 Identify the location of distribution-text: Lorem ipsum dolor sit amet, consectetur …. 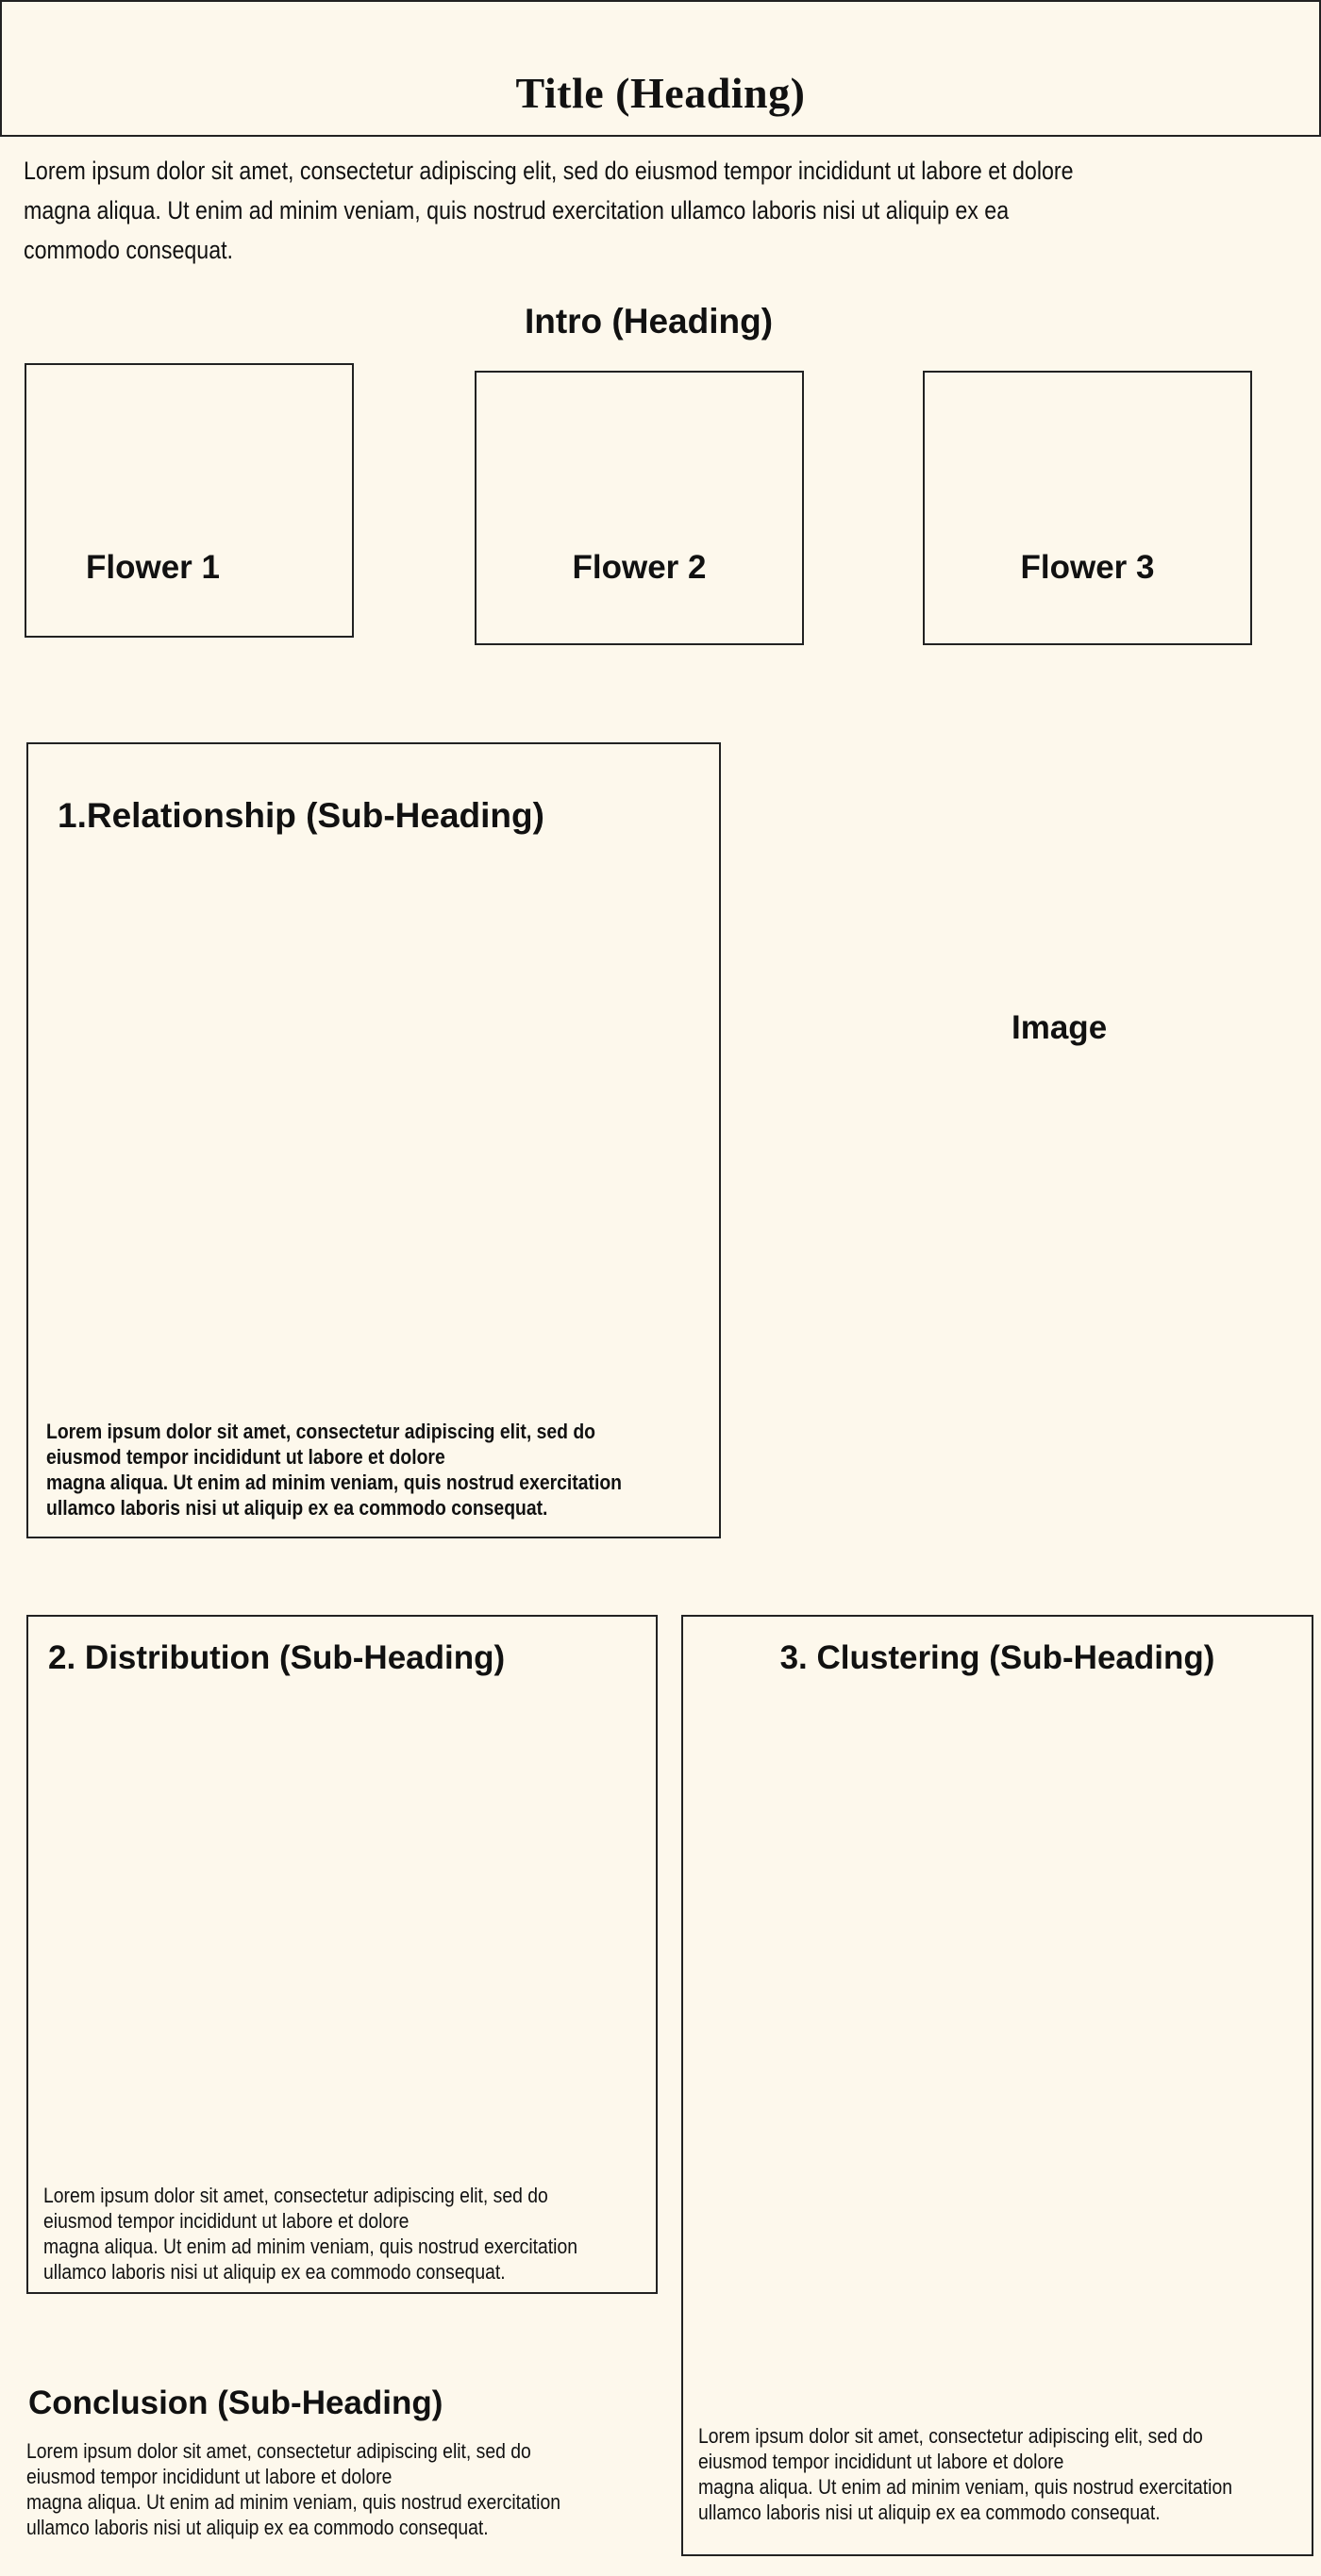
(334, 2234).